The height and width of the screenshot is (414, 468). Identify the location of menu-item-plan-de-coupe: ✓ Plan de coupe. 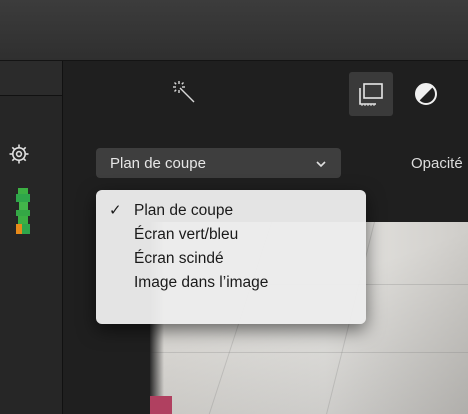
(231, 211).